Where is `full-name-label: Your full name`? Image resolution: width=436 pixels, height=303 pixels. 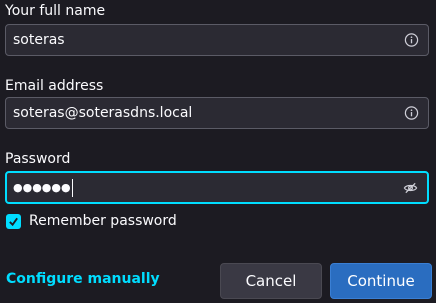 full-name-label: Your full name is located at coordinates (55, 11).